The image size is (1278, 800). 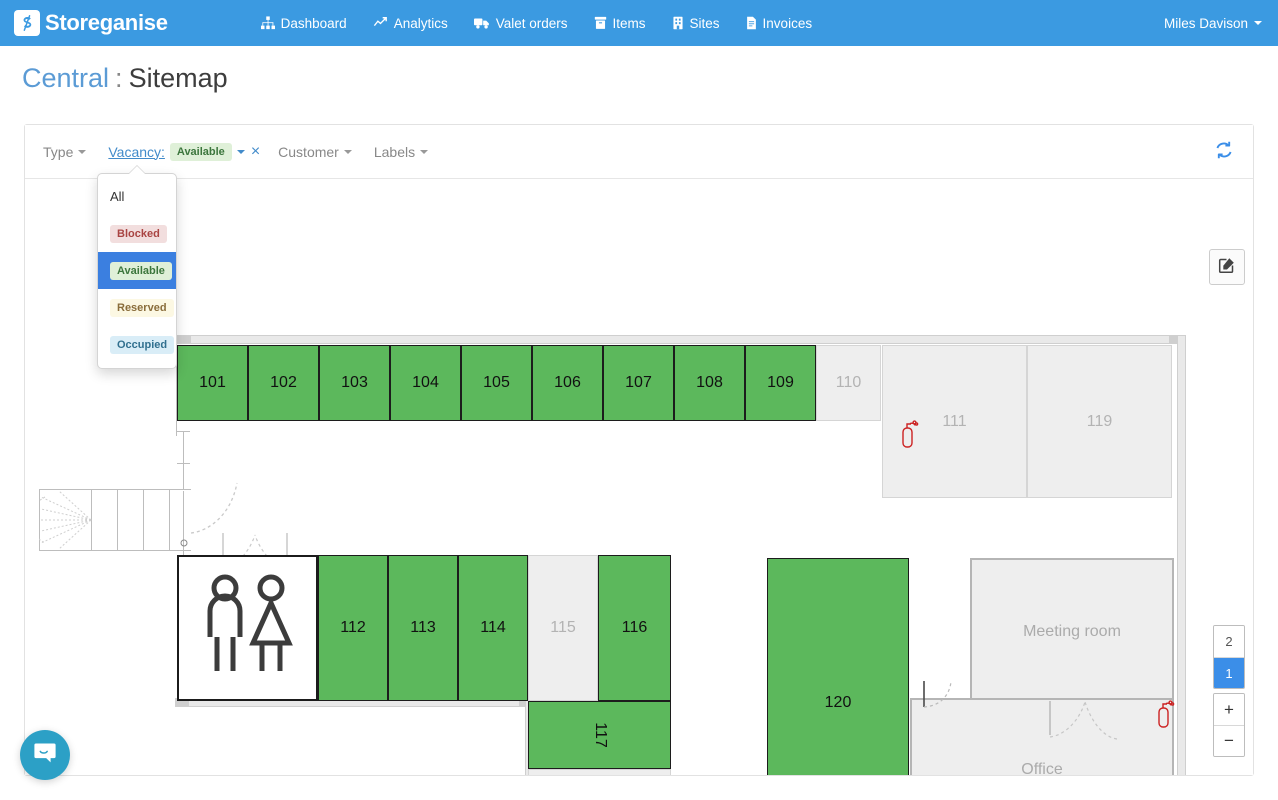 What do you see at coordinates (141, 271) in the screenshot?
I see `vacancy-option-label: Available` at bounding box center [141, 271].